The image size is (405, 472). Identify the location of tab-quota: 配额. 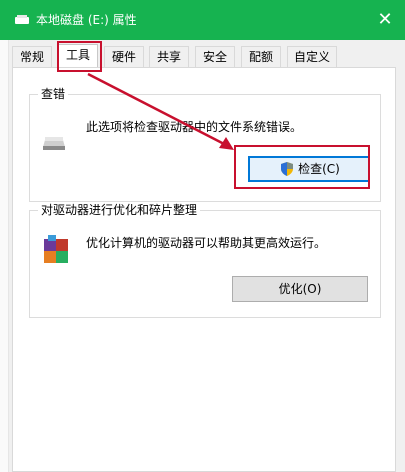
(261, 56).